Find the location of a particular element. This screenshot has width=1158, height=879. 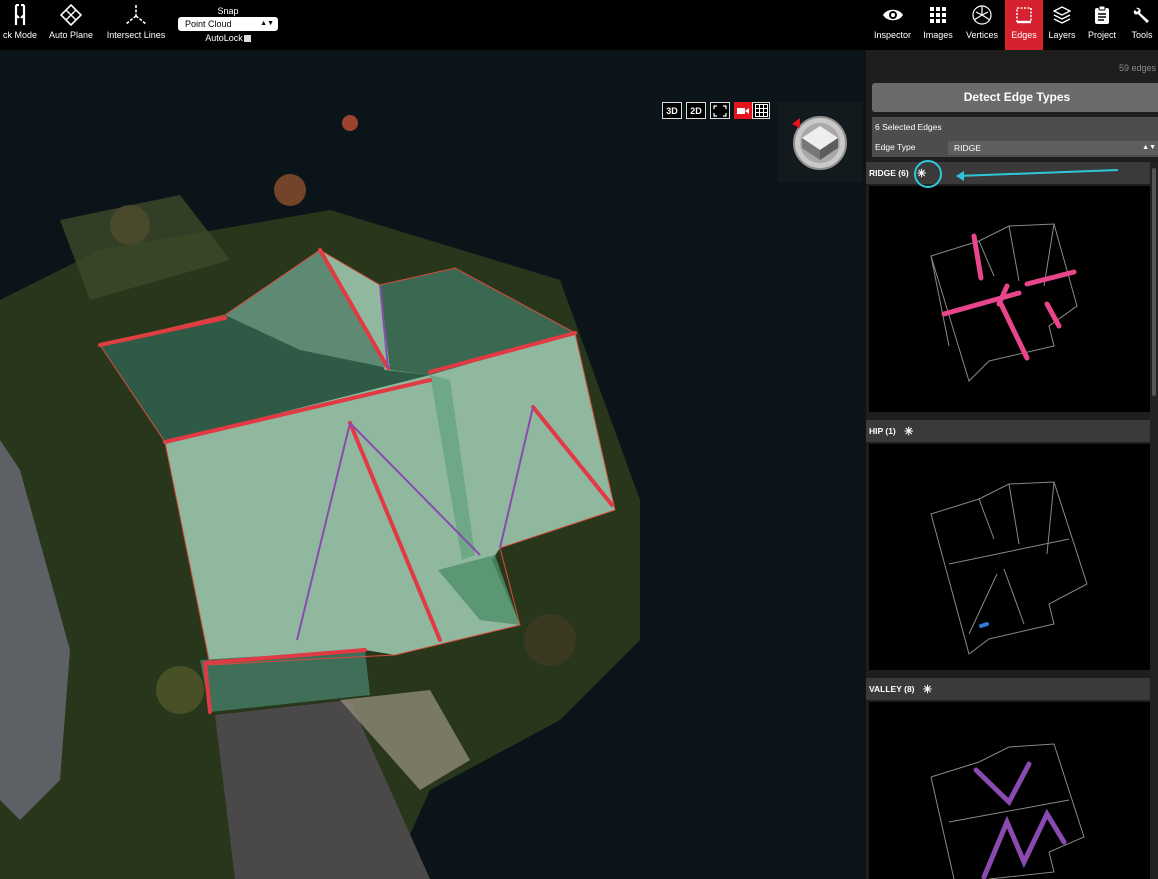

autolock-checkbox is located at coordinates (247, 39).